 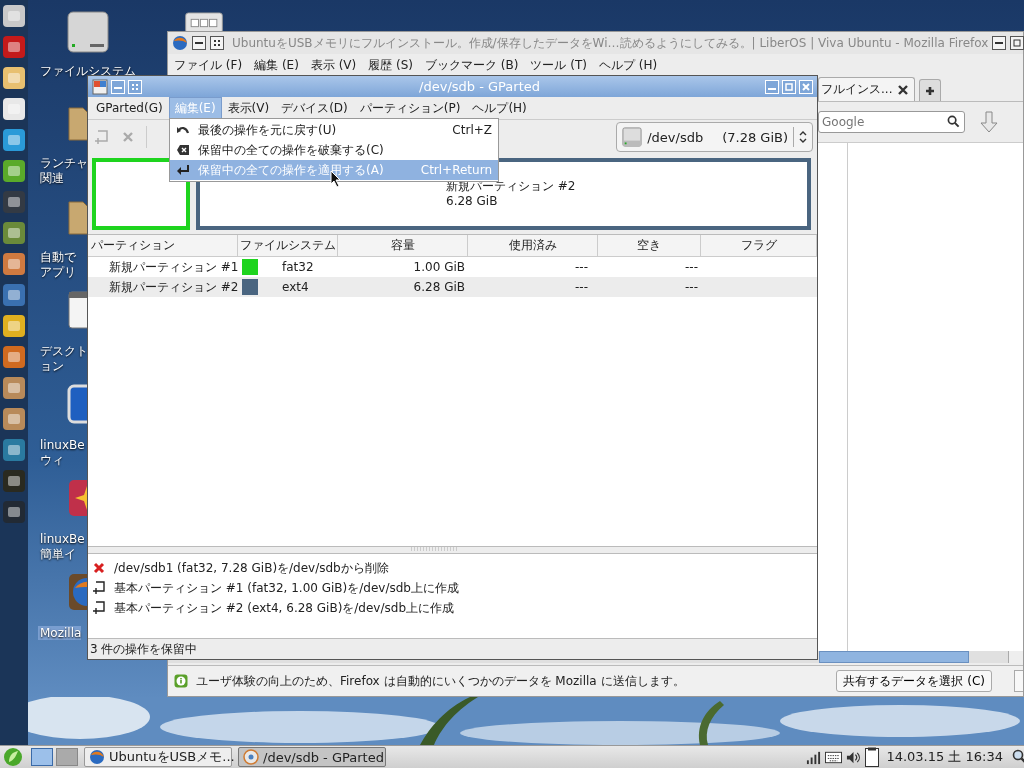 What do you see at coordinates (628, 65) in the screenshot?
I see `menu-item: ヘルプ (H)` at bounding box center [628, 65].